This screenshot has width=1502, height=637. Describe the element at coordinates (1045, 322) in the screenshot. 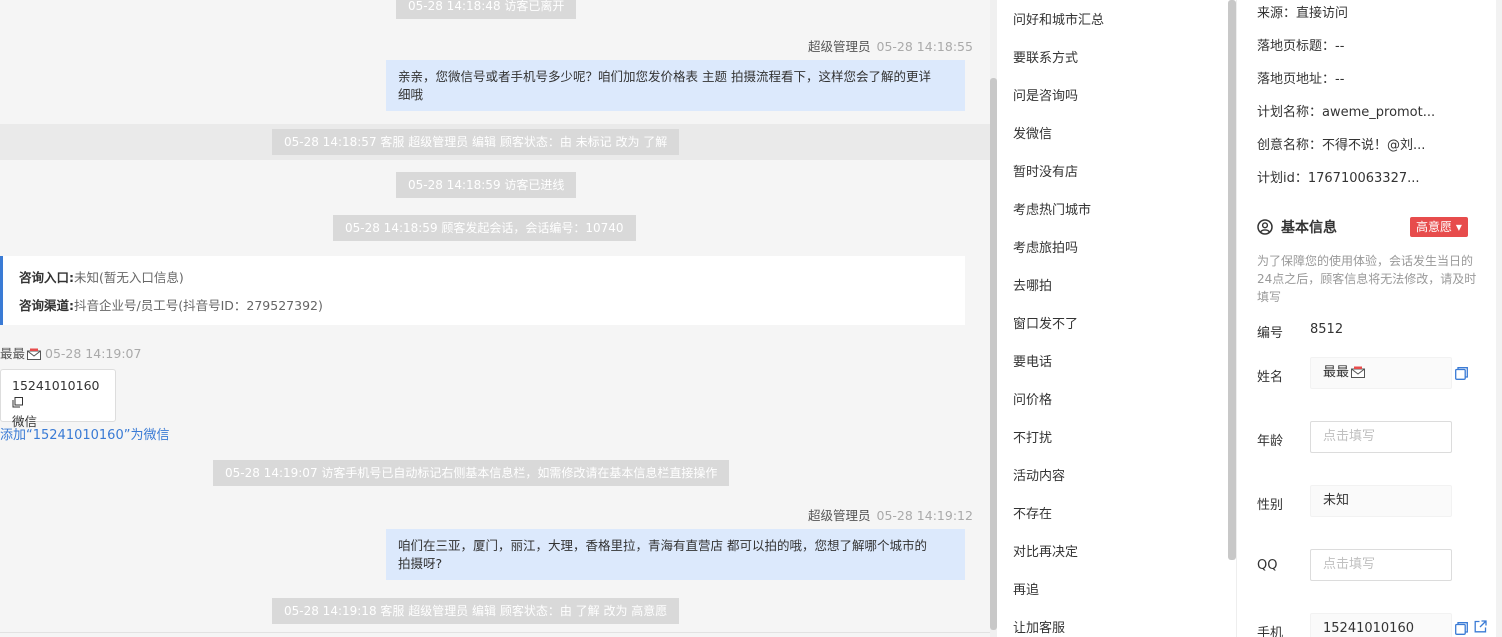

I see `quick-reply-item: 窗口发不了` at that location.